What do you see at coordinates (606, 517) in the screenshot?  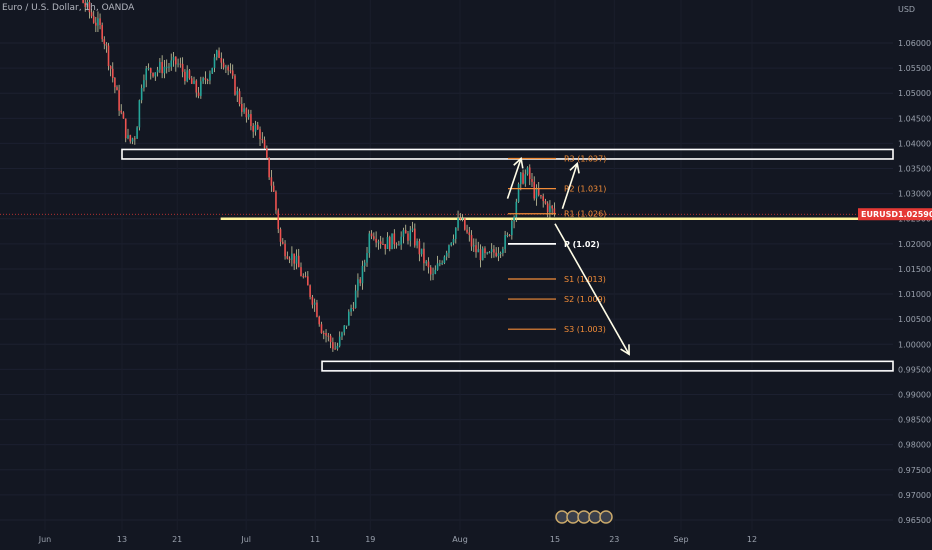 I see `fast-forward-icon` at bounding box center [606, 517].